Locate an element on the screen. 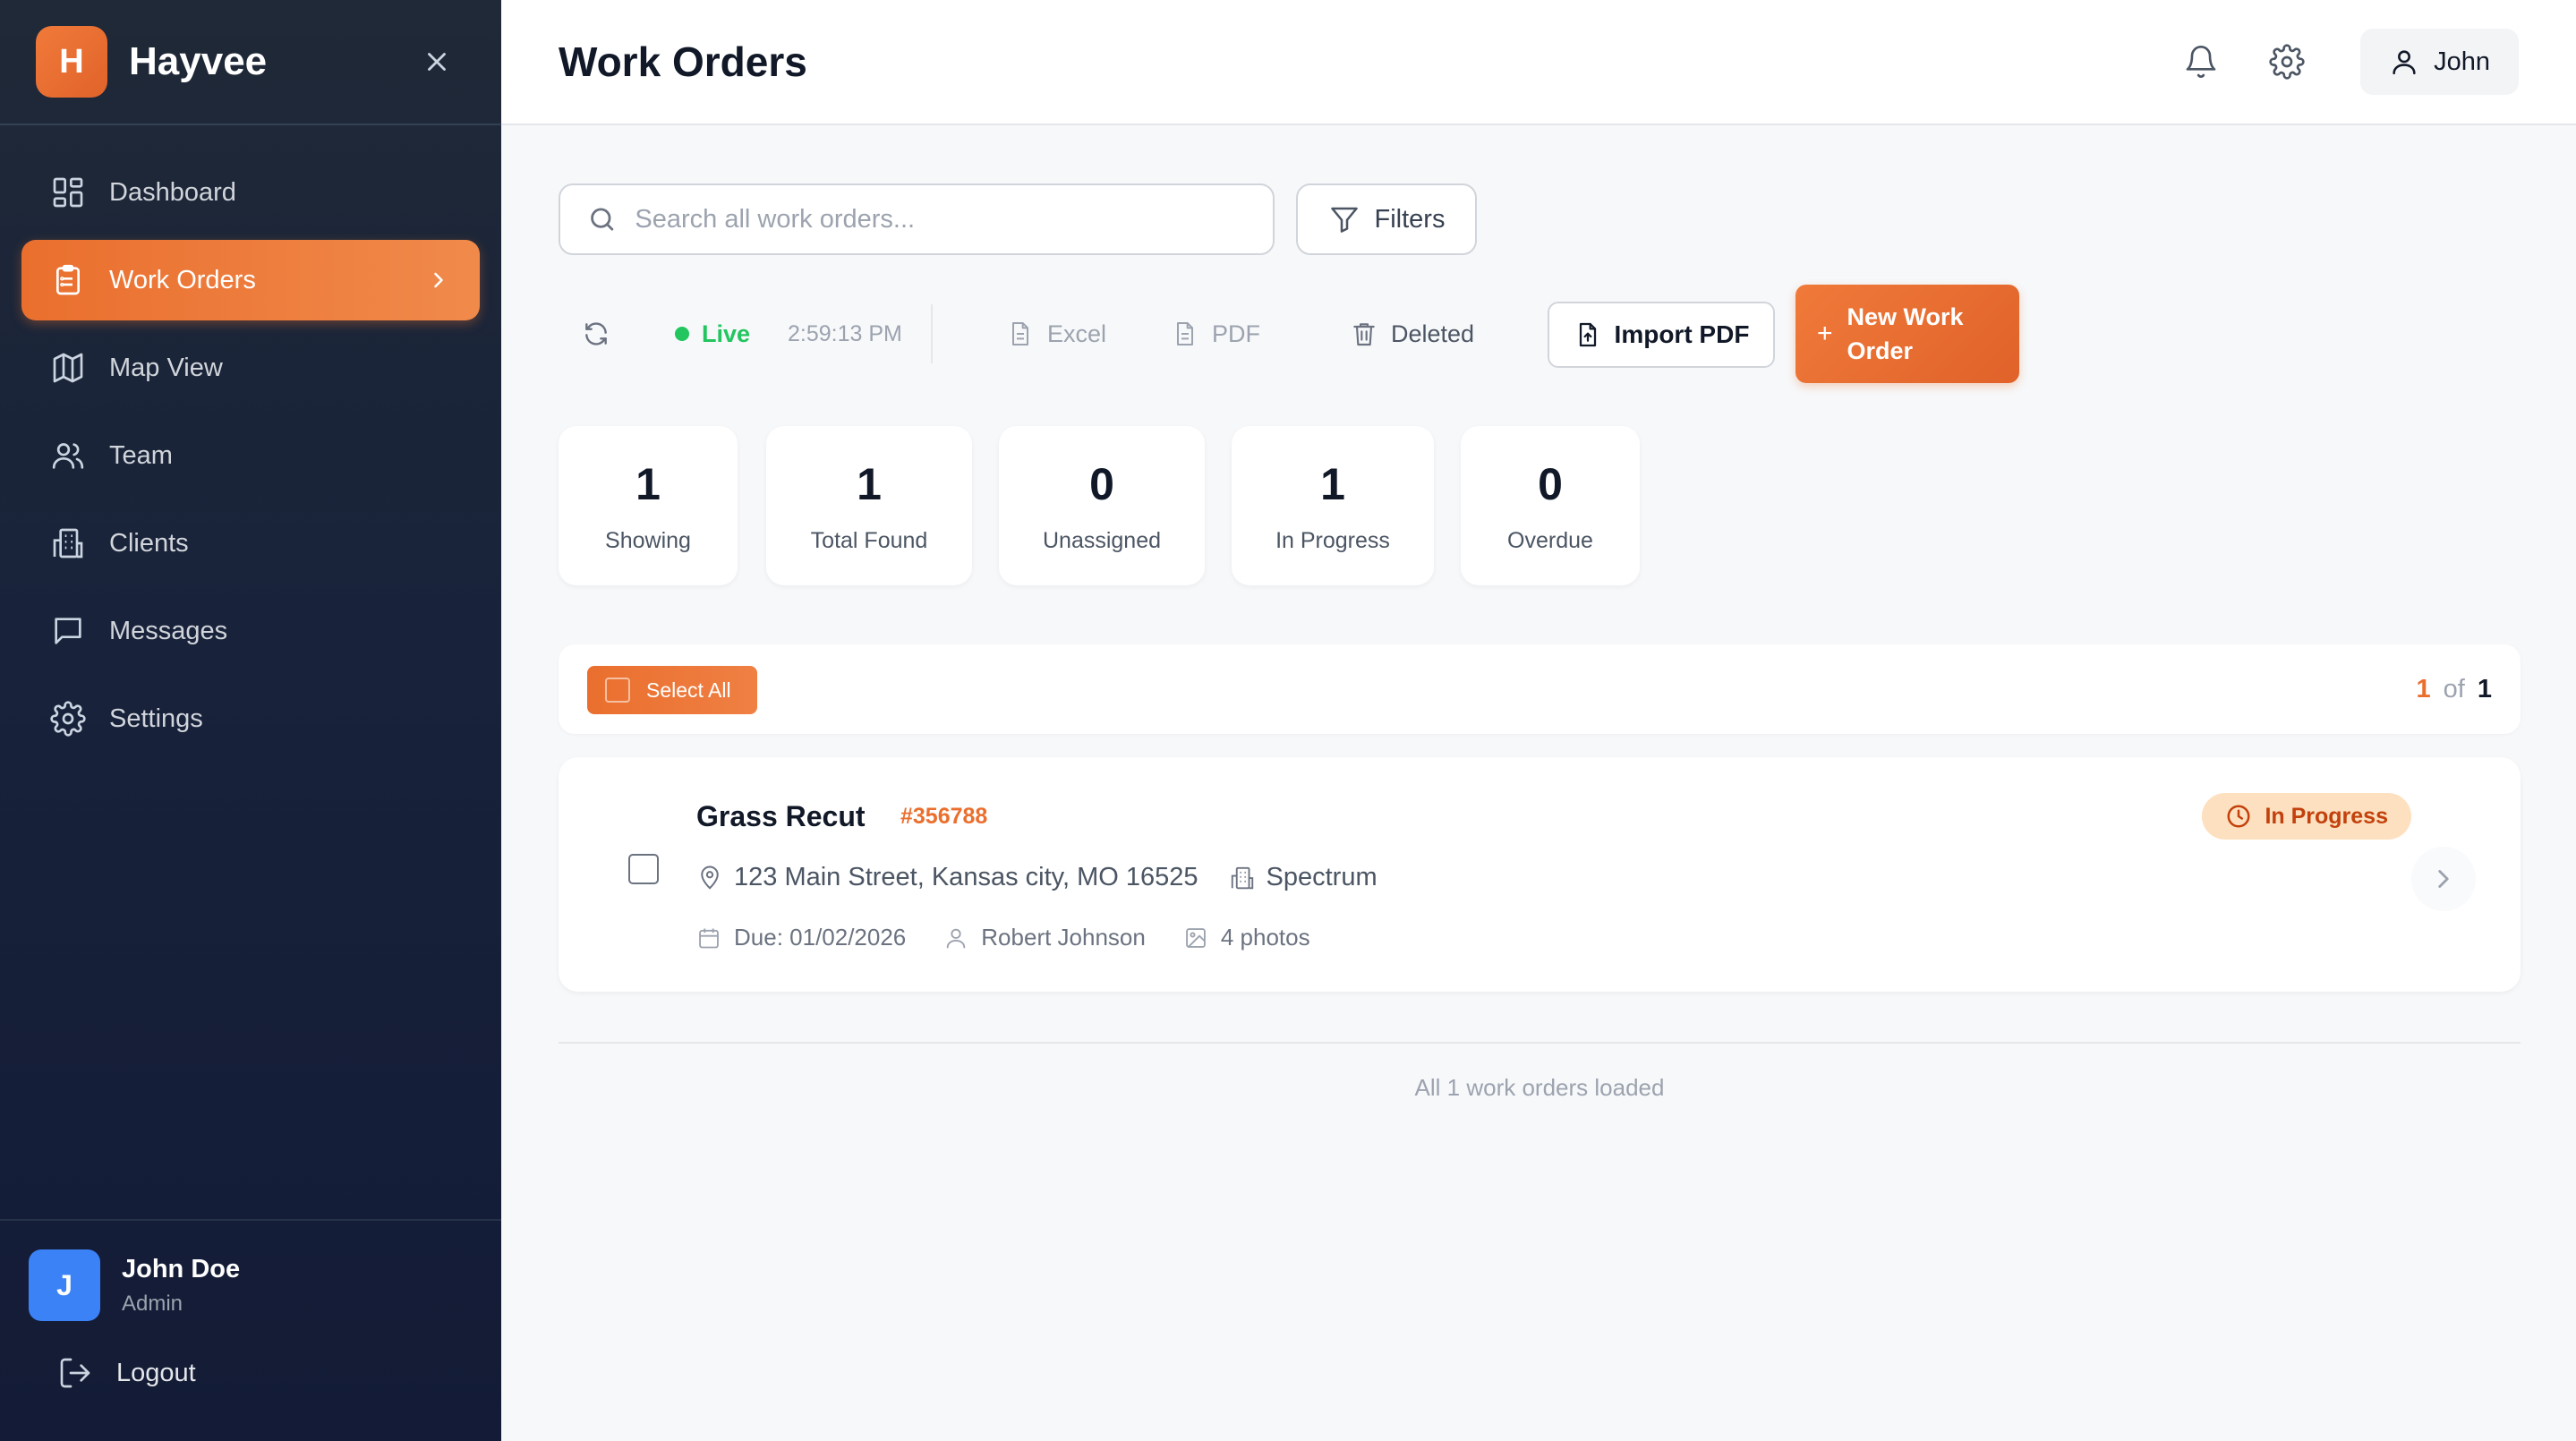 The height and width of the screenshot is (1441, 2576). calendar-icon is located at coordinates (709, 938).